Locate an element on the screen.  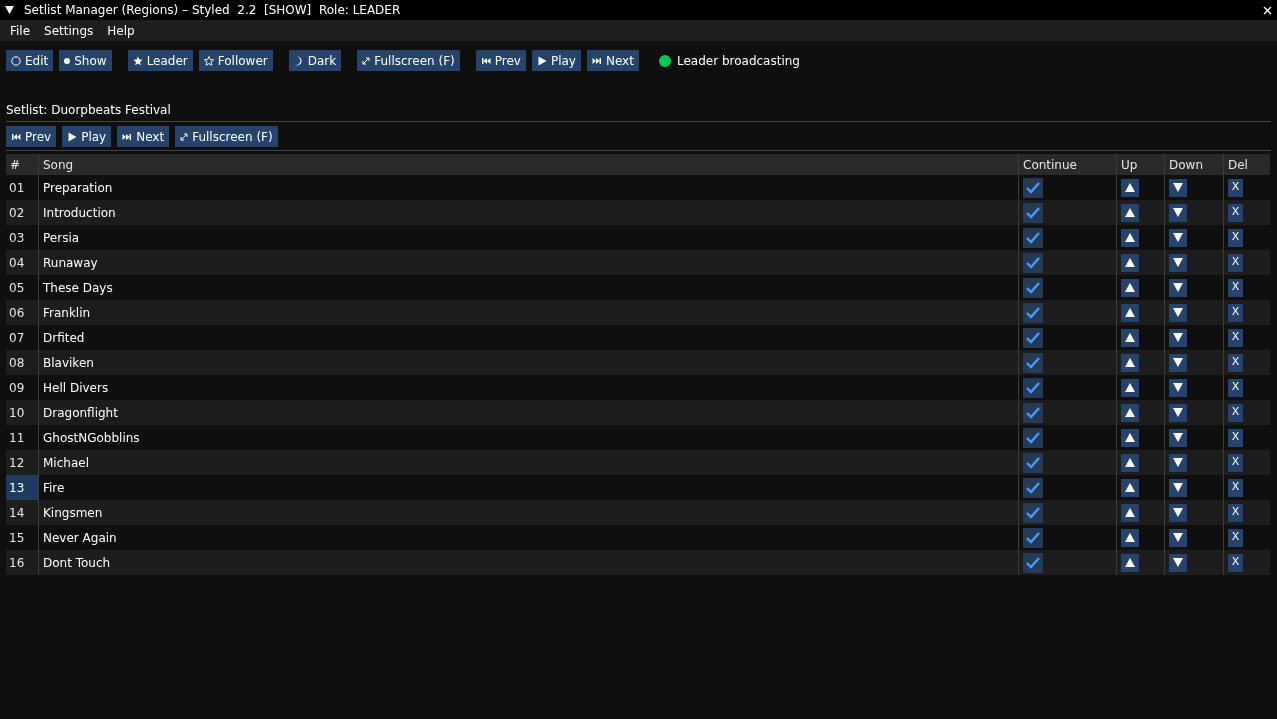
row-number: 05 is located at coordinates (22, 287).